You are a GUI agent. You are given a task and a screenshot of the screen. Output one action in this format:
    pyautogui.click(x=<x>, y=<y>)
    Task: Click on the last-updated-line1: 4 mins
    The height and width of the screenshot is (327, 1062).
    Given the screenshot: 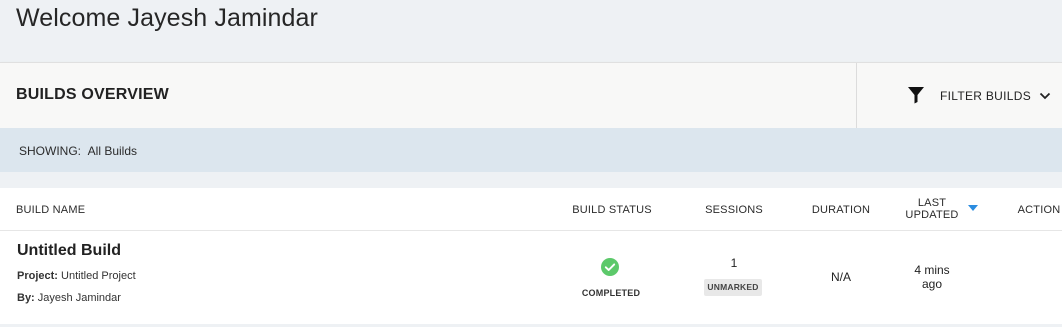 What is the action you would take?
    pyautogui.click(x=932, y=270)
    